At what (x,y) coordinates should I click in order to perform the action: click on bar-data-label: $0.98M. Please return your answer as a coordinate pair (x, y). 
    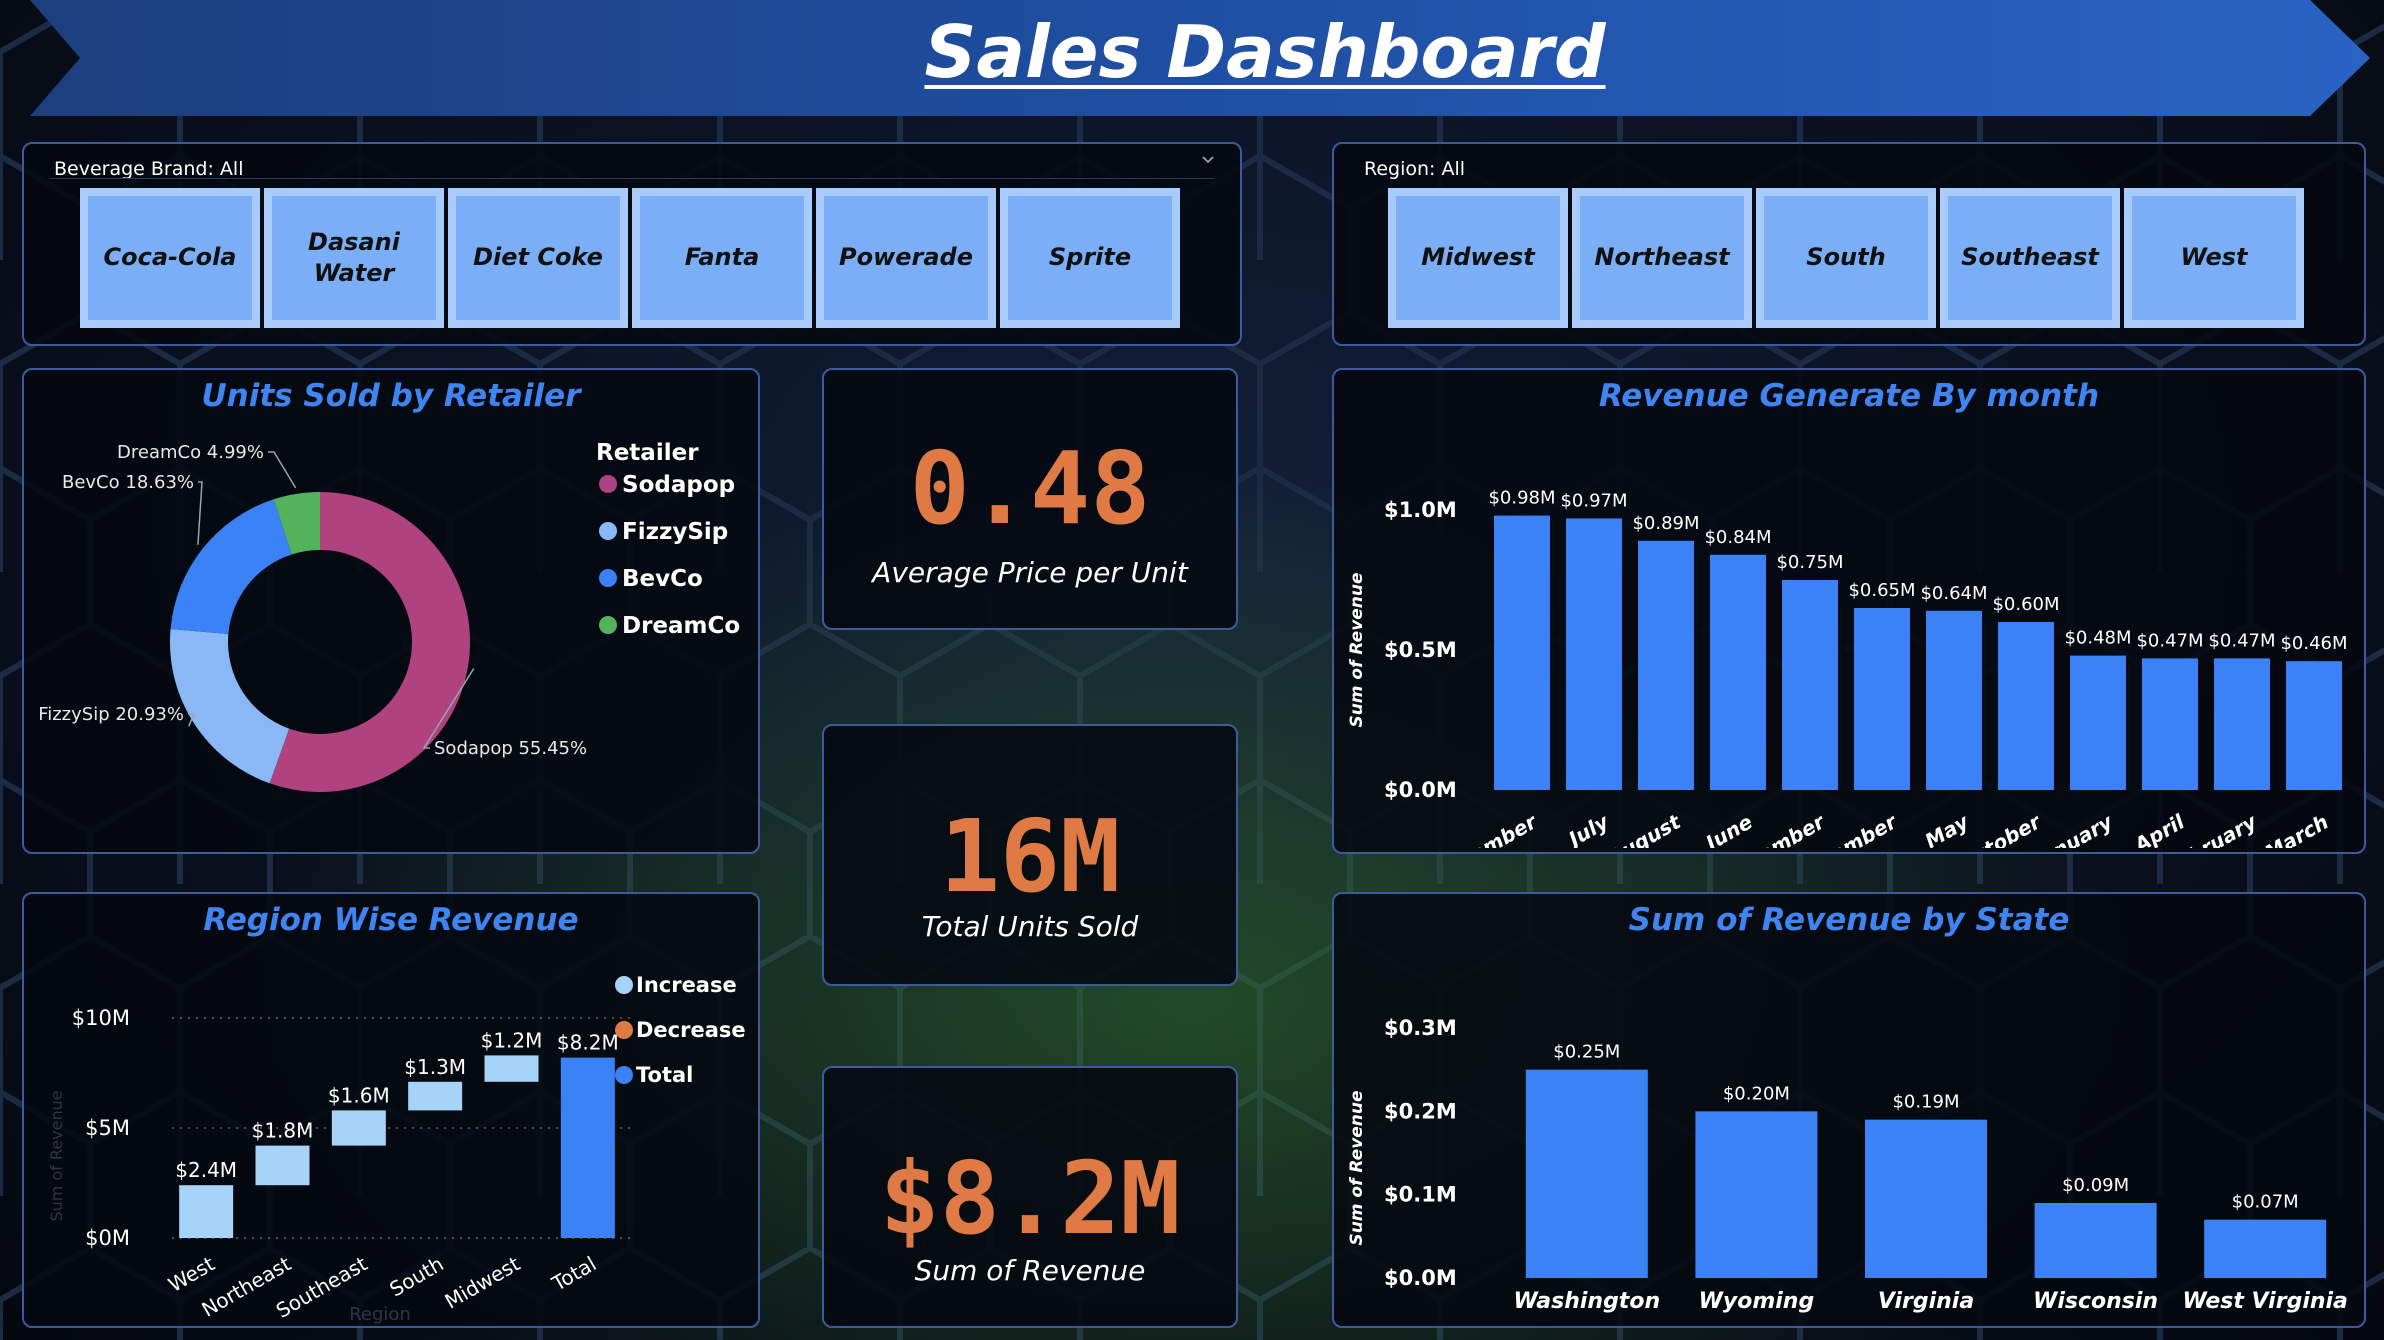
    Looking at the image, I should click on (1521, 498).